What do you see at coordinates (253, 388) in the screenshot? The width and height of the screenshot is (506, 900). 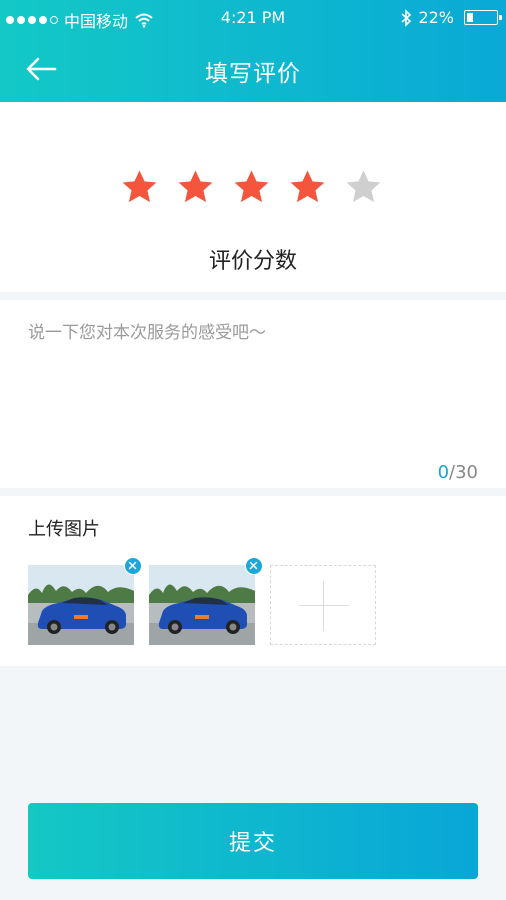 I see `comment-input` at bounding box center [253, 388].